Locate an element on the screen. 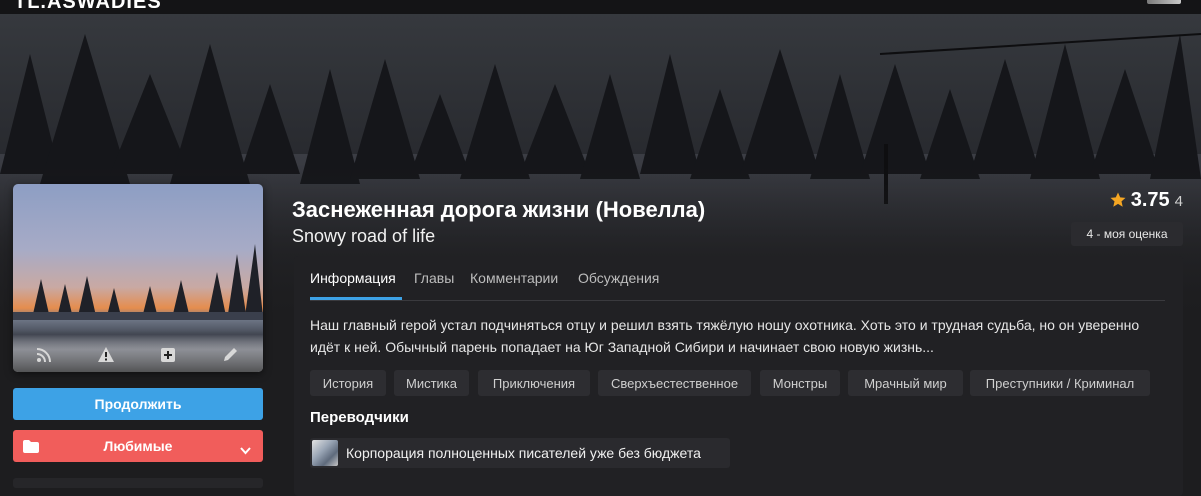 The height and width of the screenshot is (496, 1201). top-bar: TL.ASWADIES is located at coordinates (600, 7).